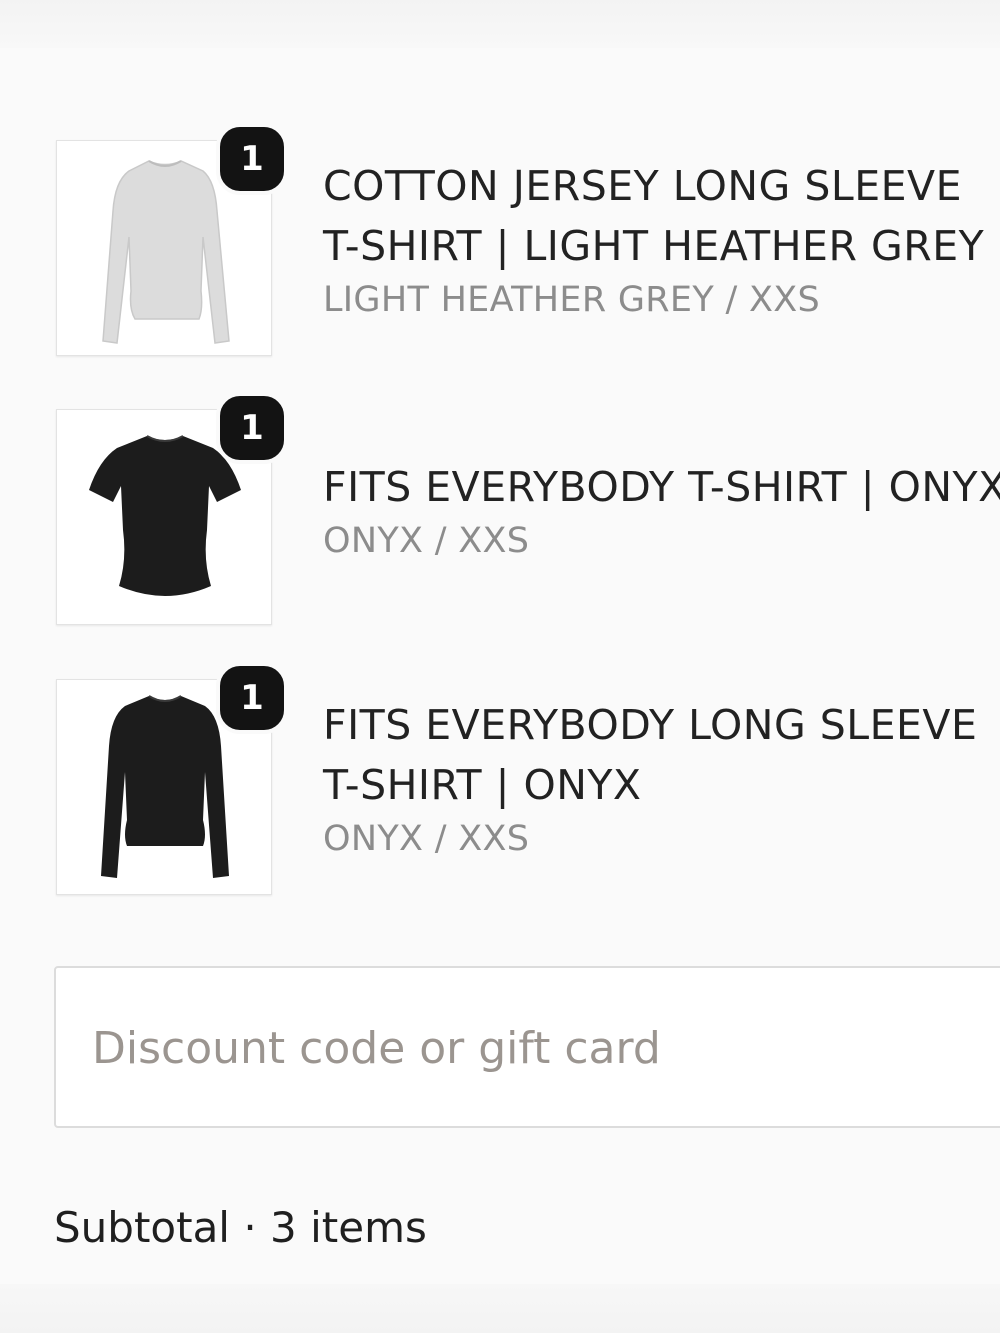 The width and height of the screenshot is (1000, 1333). I want to click on discount-code-input, so click(542, 1048).